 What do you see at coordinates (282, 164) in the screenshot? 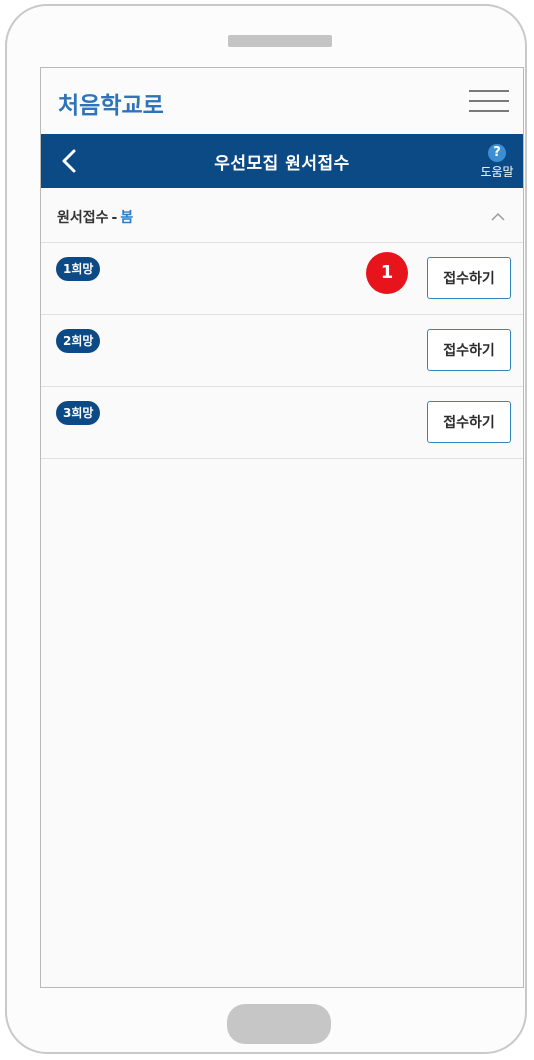
I see `page-title: 우선모집 원서접수` at bounding box center [282, 164].